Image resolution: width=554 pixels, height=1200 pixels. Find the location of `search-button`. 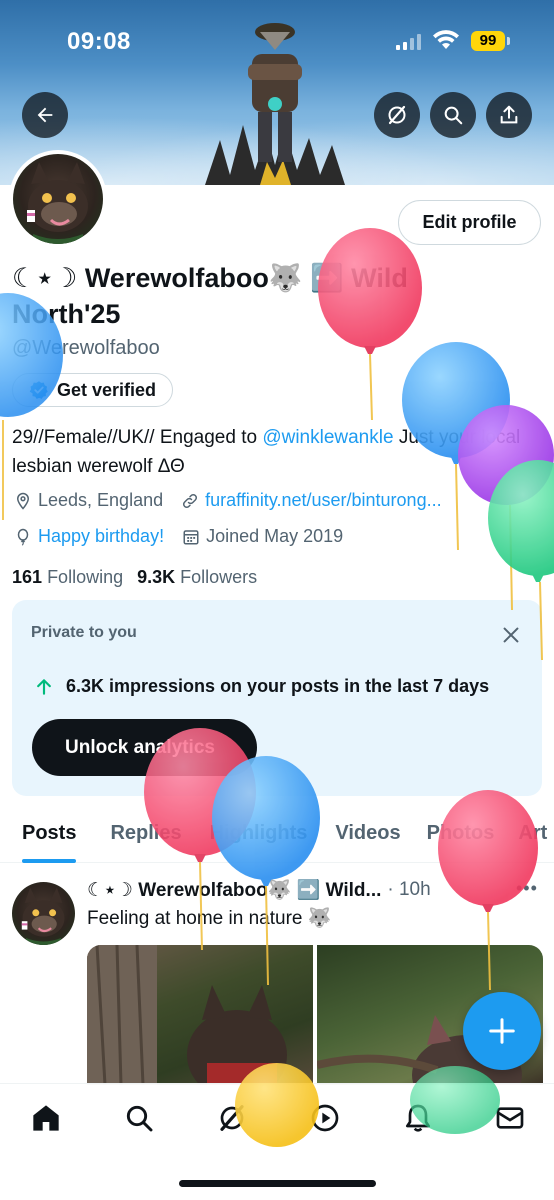

search-button is located at coordinates (453, 115).